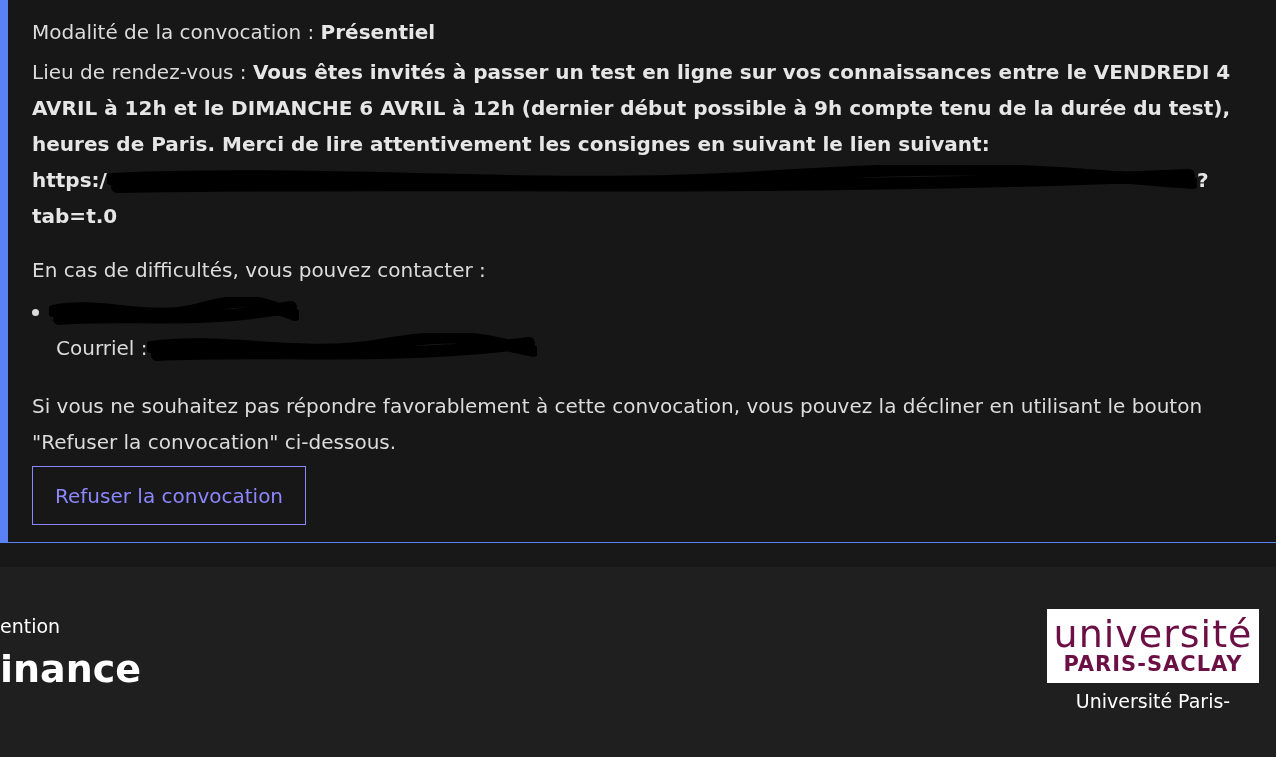 This screenshot has width=1276, height=757. I want to click on mention-label: ention, so click(31, 626).